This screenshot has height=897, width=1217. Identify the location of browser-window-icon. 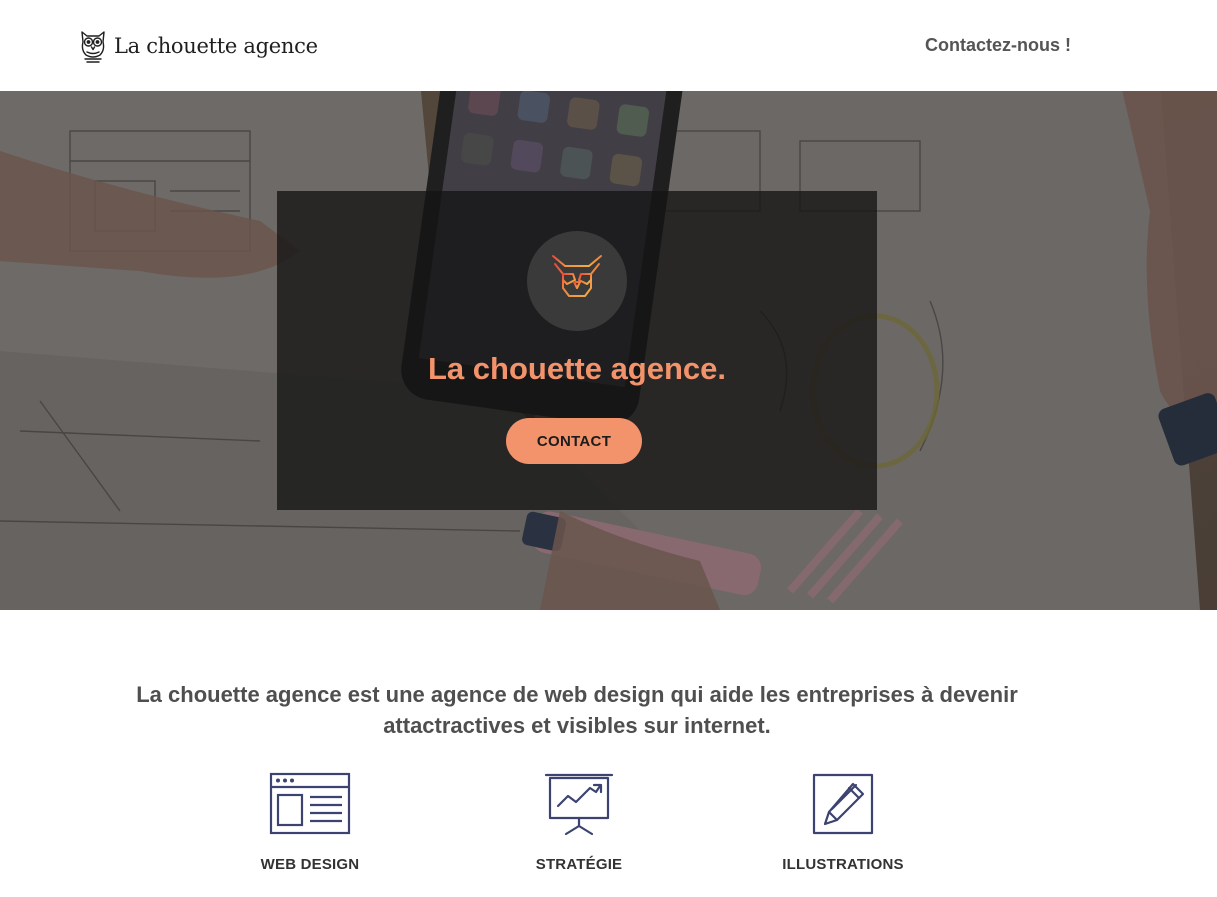
(310, 803).